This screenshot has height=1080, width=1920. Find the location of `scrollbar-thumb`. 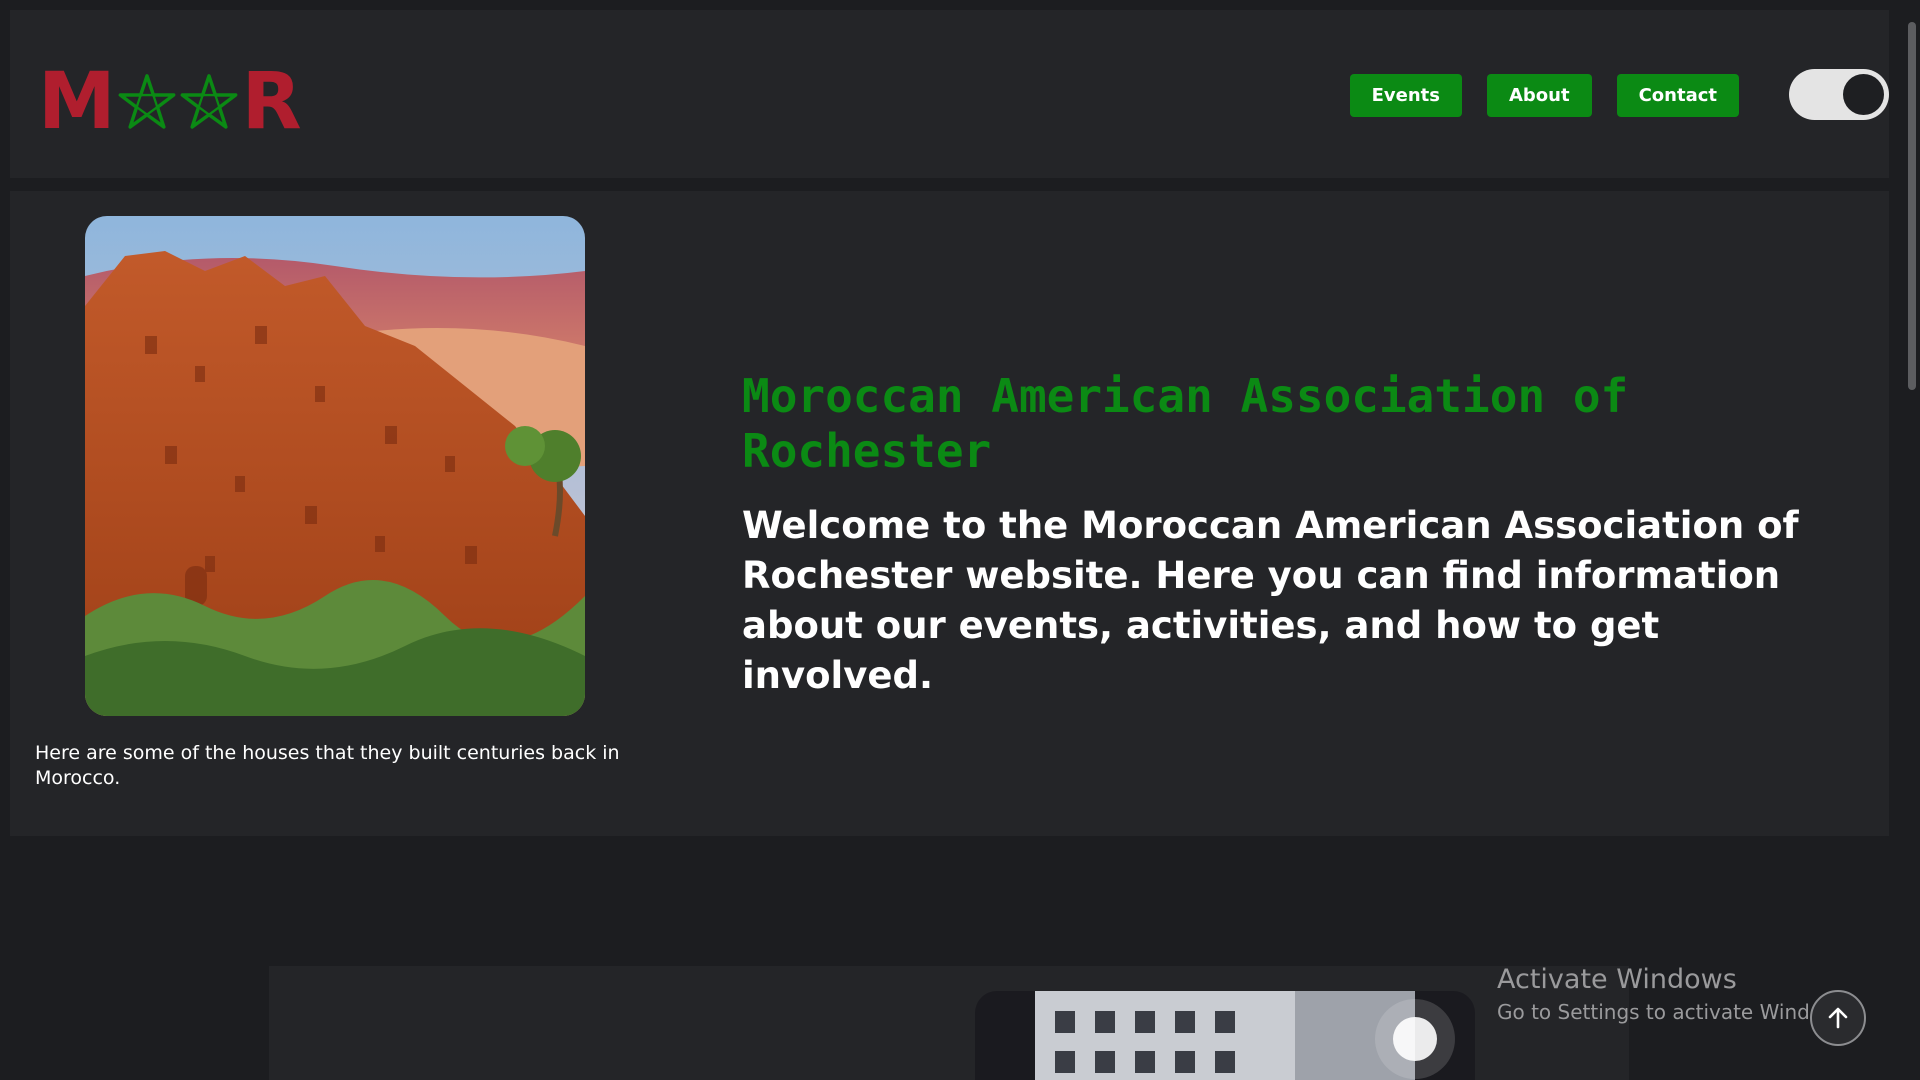

scrollbar-thumb is located at coordinates (1912, 206).